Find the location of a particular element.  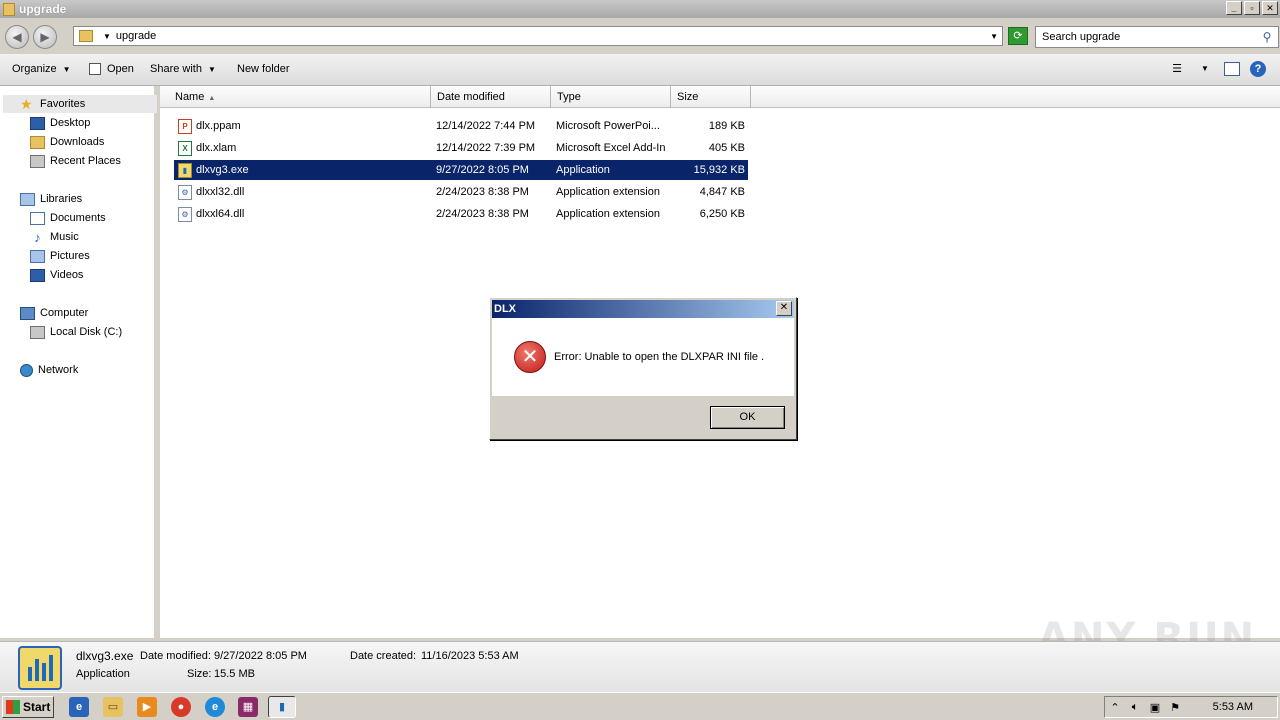

nav-computer-label: Computer is located at coordinates (64, 313).